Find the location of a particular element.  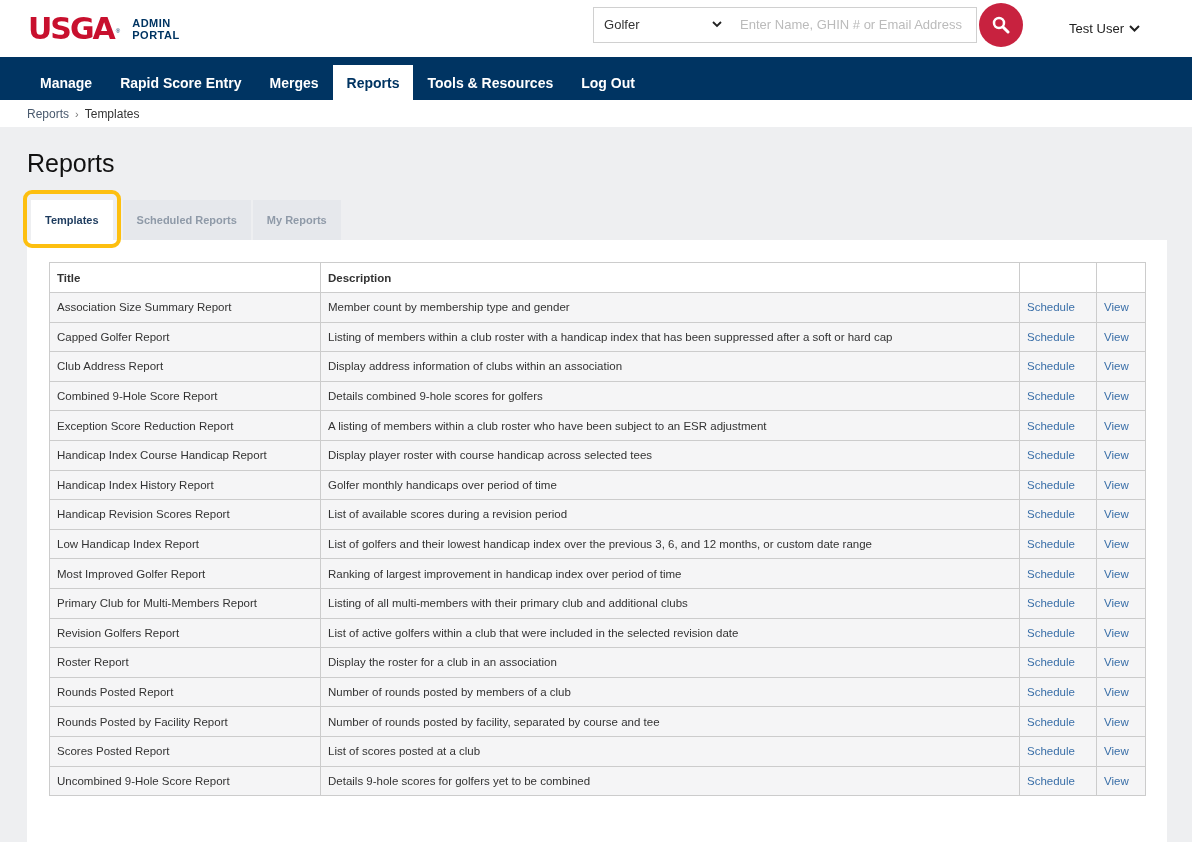

table-cell: Ranking of largest improvement in handicap index over period of time is located at coordinates (670, 573).